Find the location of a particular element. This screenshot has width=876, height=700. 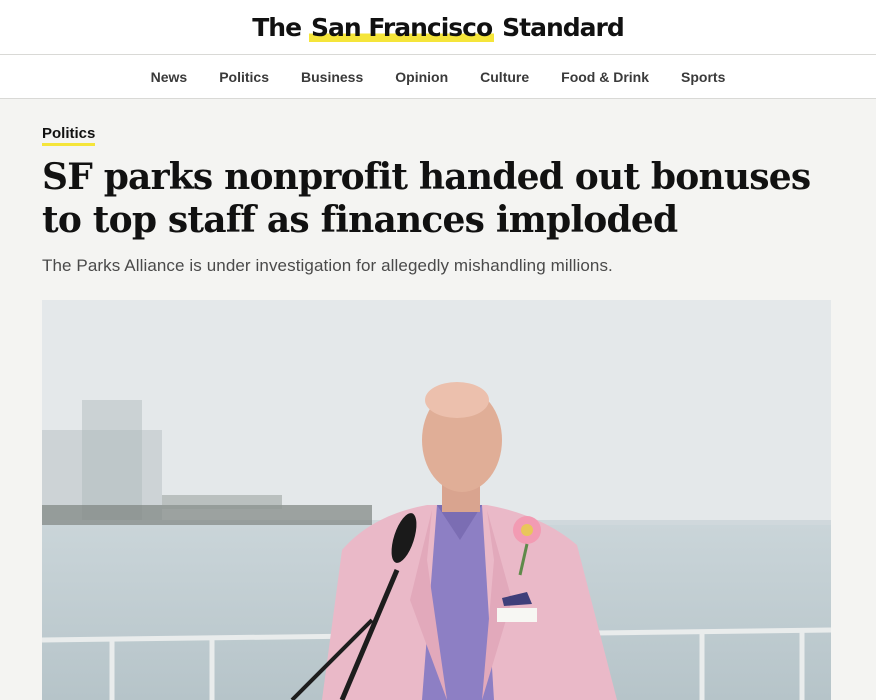

nav-item-business: Business is located at coordinates (332, 77).